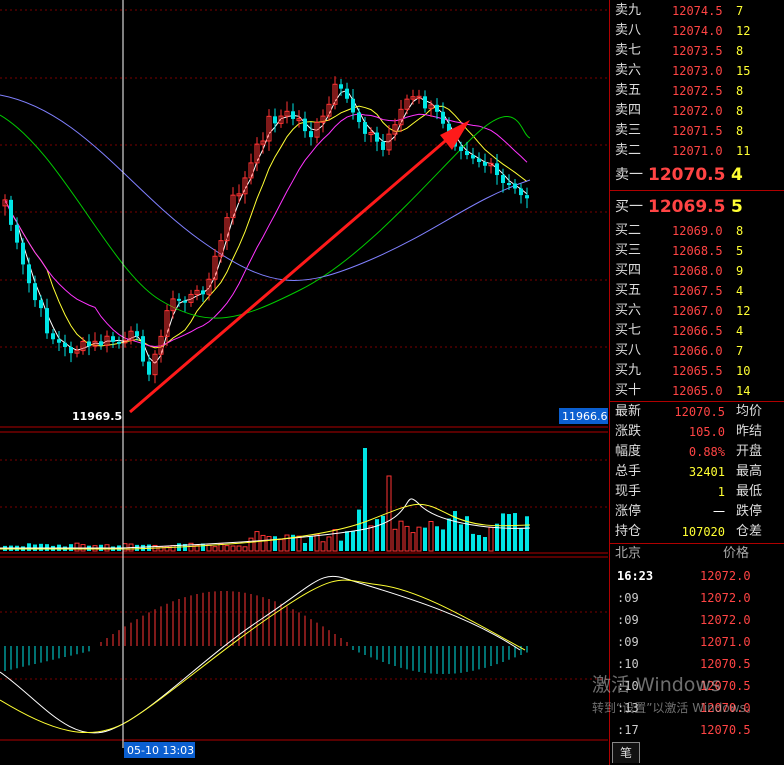 Image resolution: width=784 pixels, height=765 pixels. Describe the element at coordinates (697, 730) in the screenshot. I see `tick-row: :17 12070.5` at that location.